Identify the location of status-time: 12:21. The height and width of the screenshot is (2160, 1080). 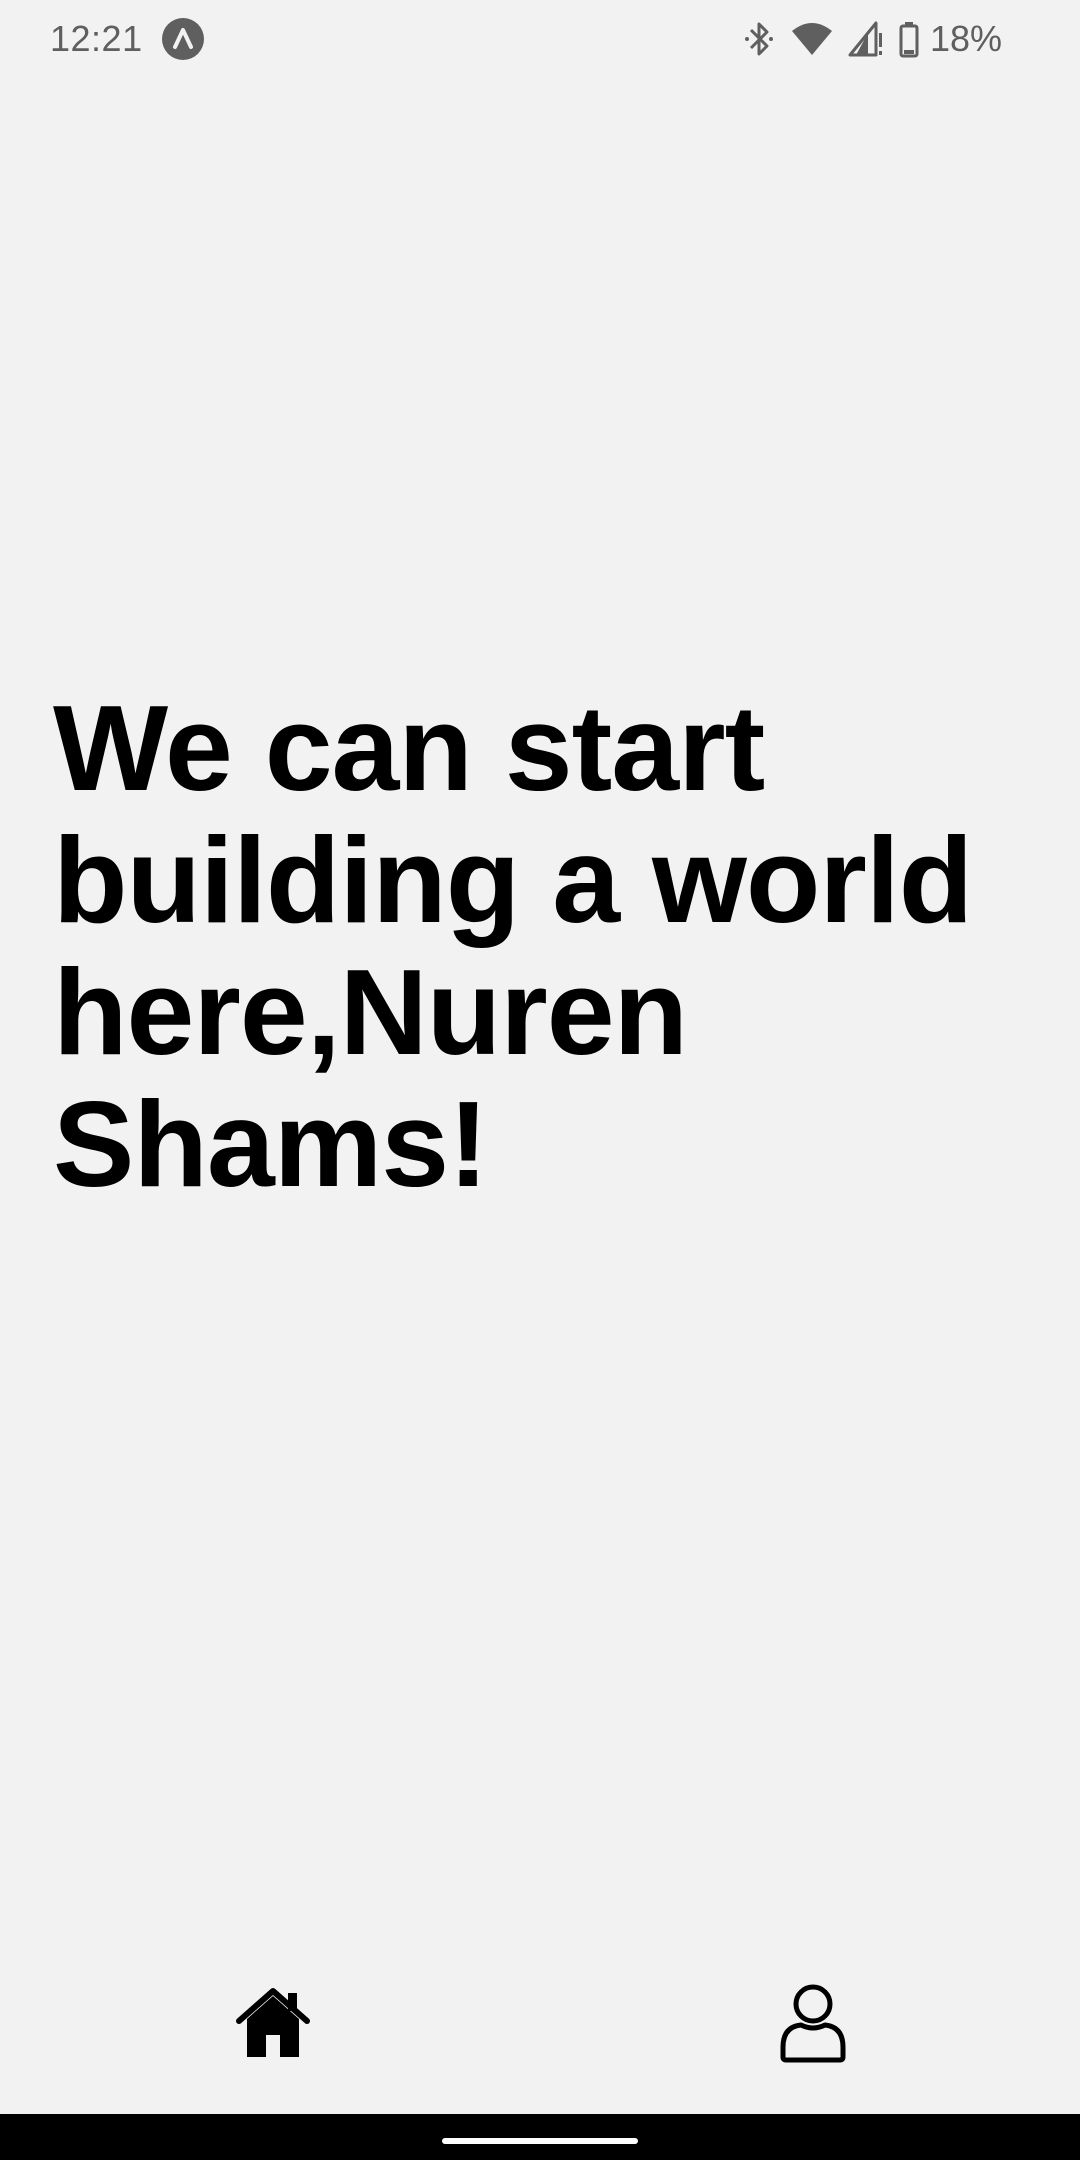
(96, 38).